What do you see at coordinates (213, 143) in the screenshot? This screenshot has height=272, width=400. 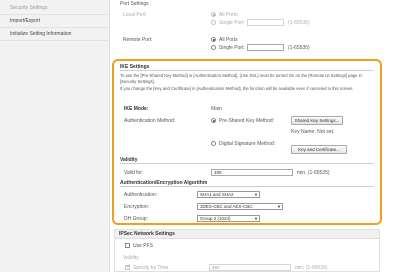 I see `digital-signature-radio` at bounding box center [213, 143].